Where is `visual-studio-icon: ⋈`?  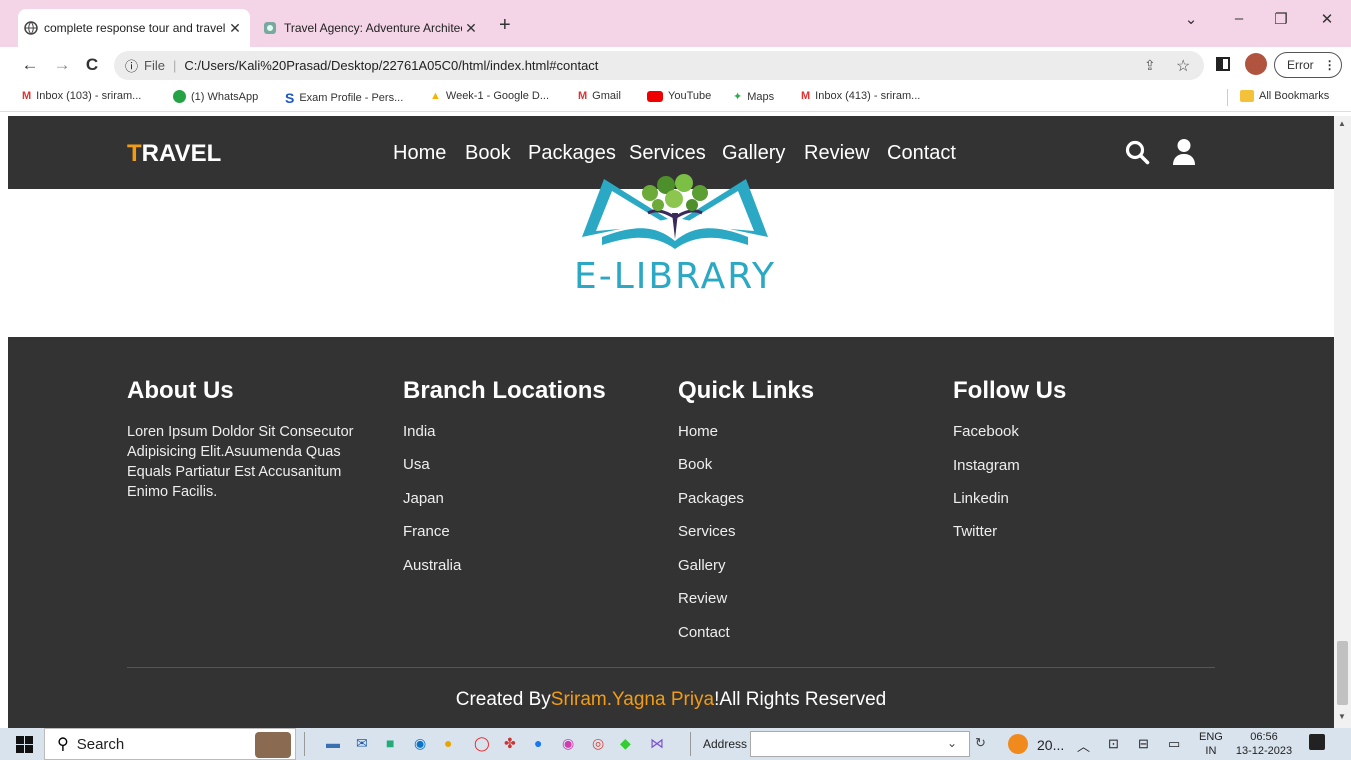 visual-studio-icon: ⋈ is located at coordinates (657, 743).